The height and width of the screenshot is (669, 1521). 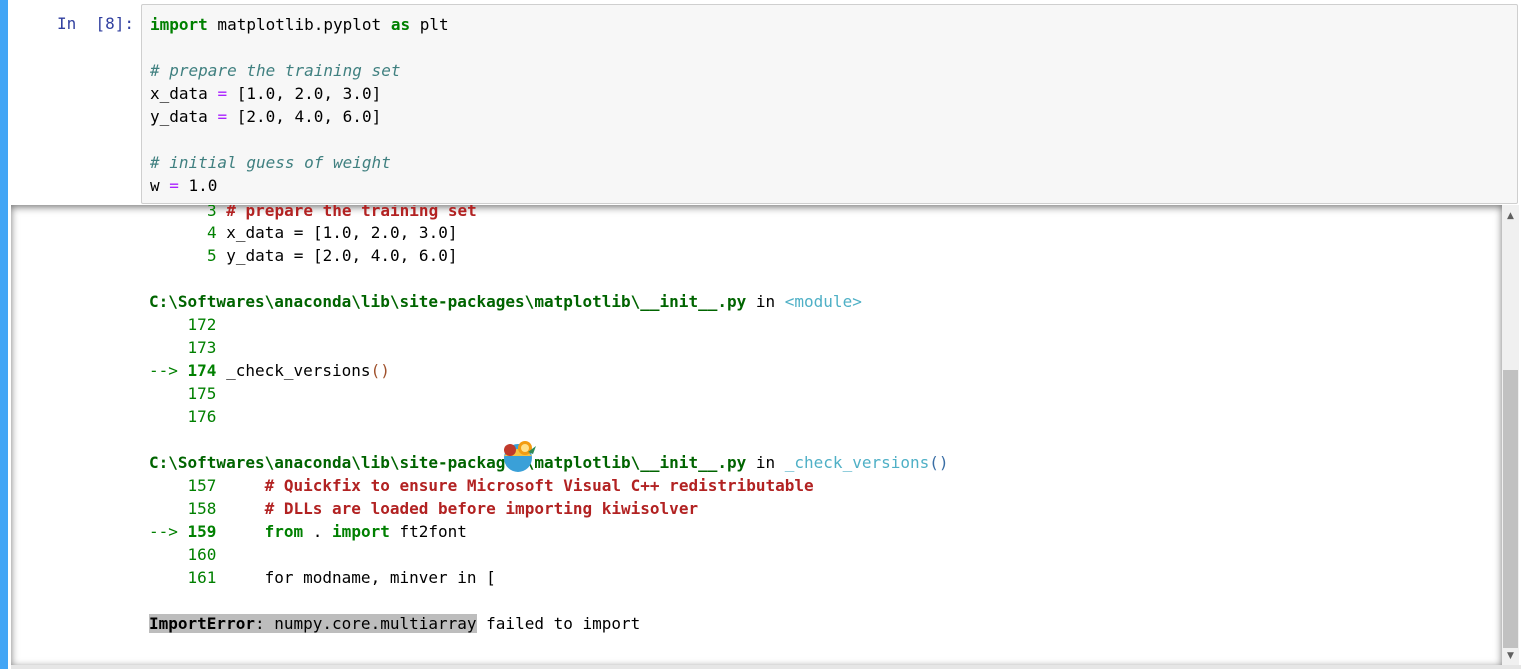 I want to click on traceback-line-159: --> 159 from . import ft2font, so click(x=308, y=531).